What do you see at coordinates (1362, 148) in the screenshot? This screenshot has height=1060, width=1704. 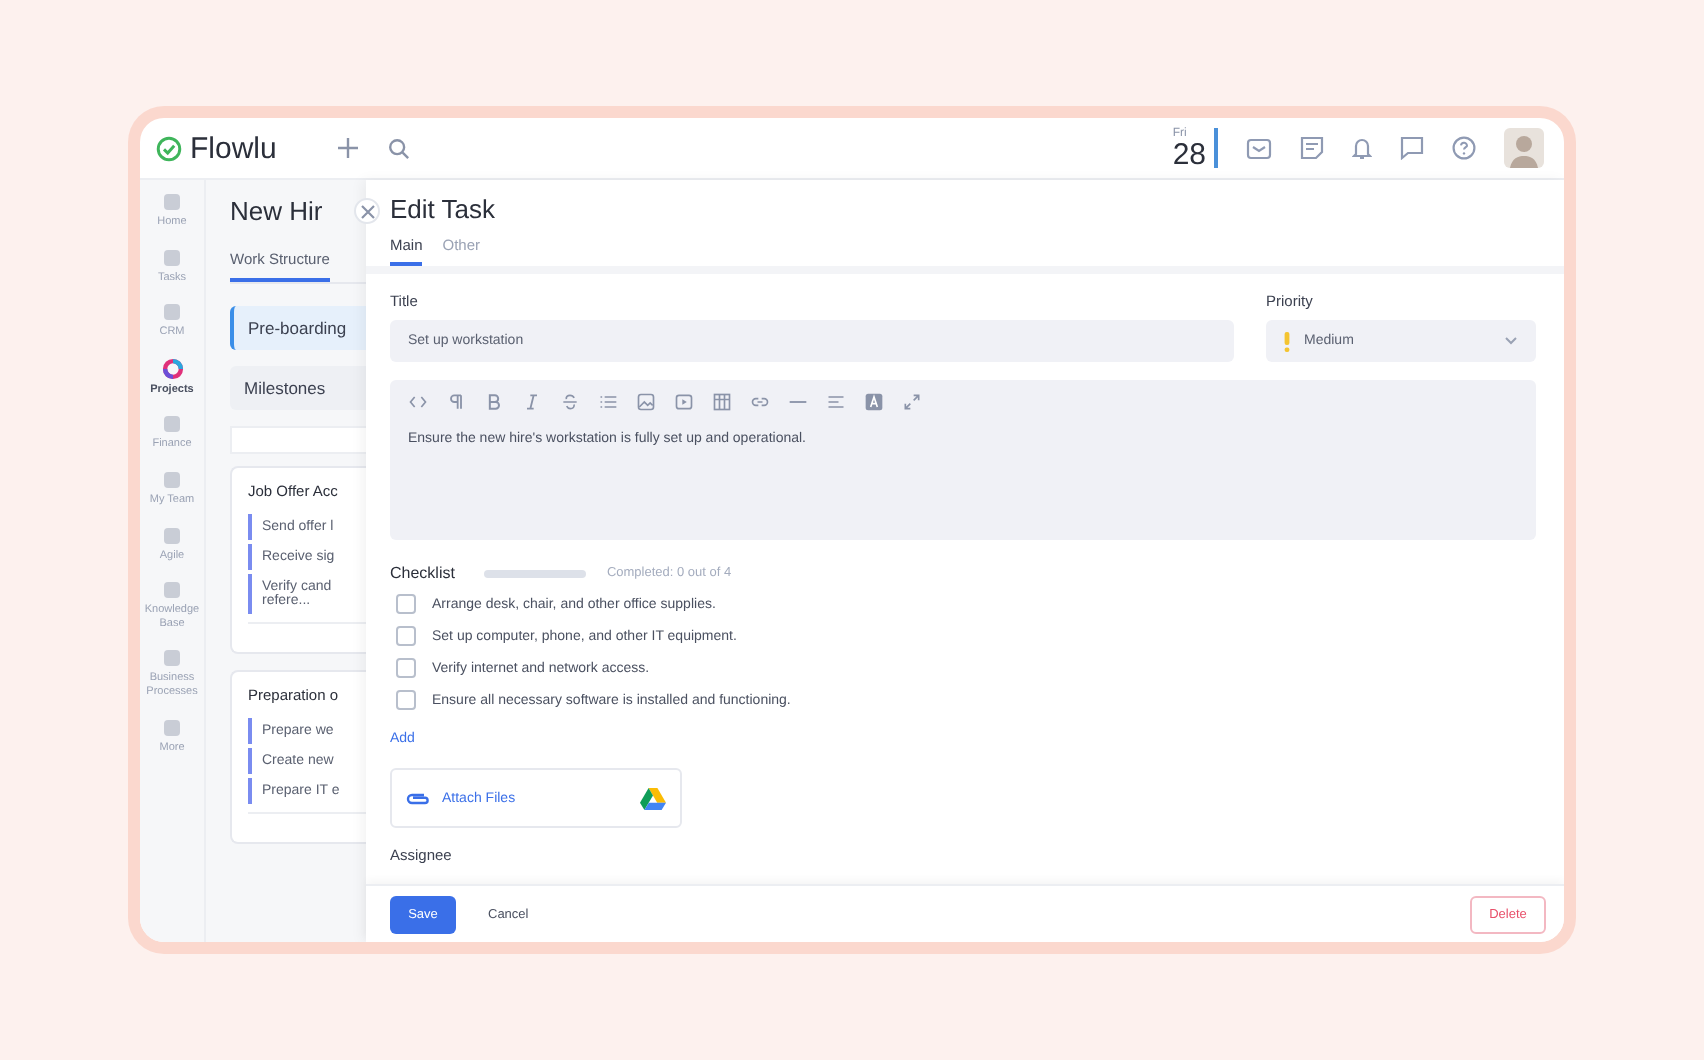 I see `bell-icon` at bounding box center [1362, 148].